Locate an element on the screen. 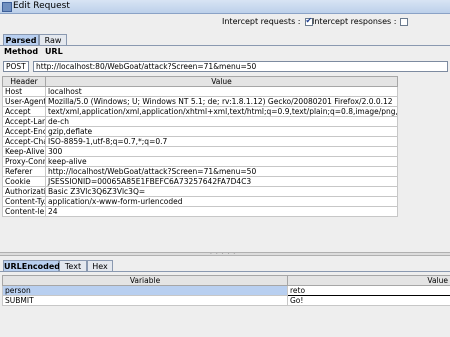 The height and width of the screenshot is (337, 450). table-row: Accept-Enc...gzip,deflate is located at coordinates (200, 131).